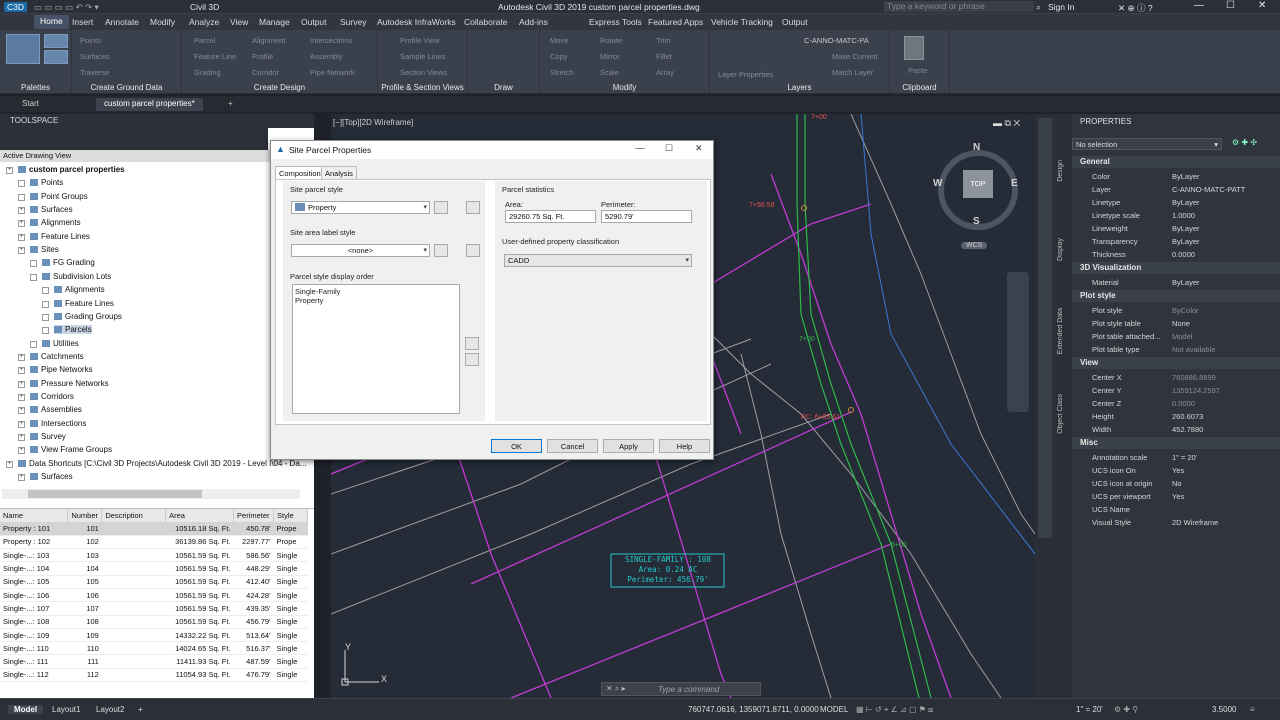  Describe the element at coordinates (157, 156) in the screenshot. I see `active-drawing-view: Active Drawing View` at that location.